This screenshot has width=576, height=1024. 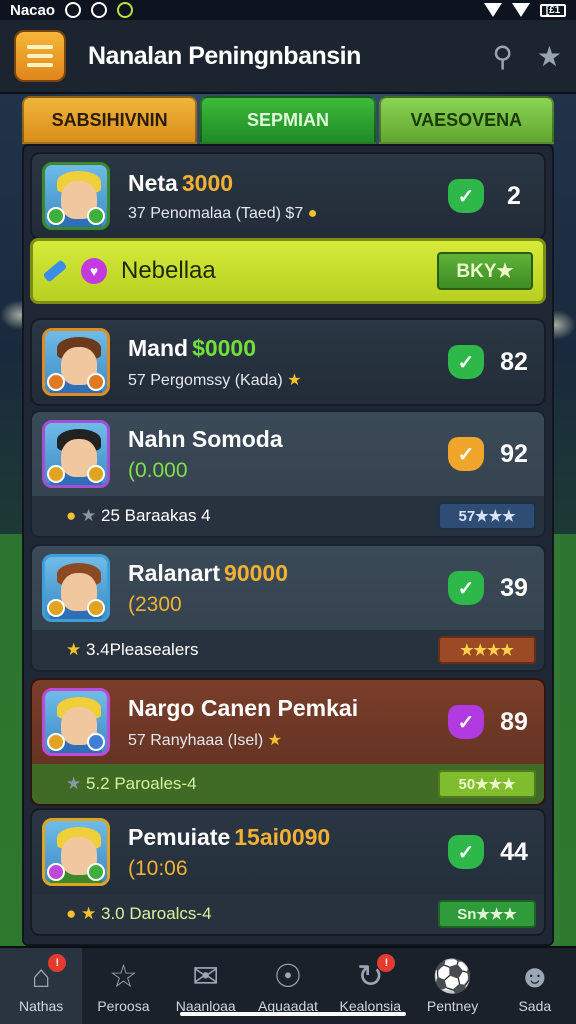 I want to click on menu-button, so click(x=40, y=56).